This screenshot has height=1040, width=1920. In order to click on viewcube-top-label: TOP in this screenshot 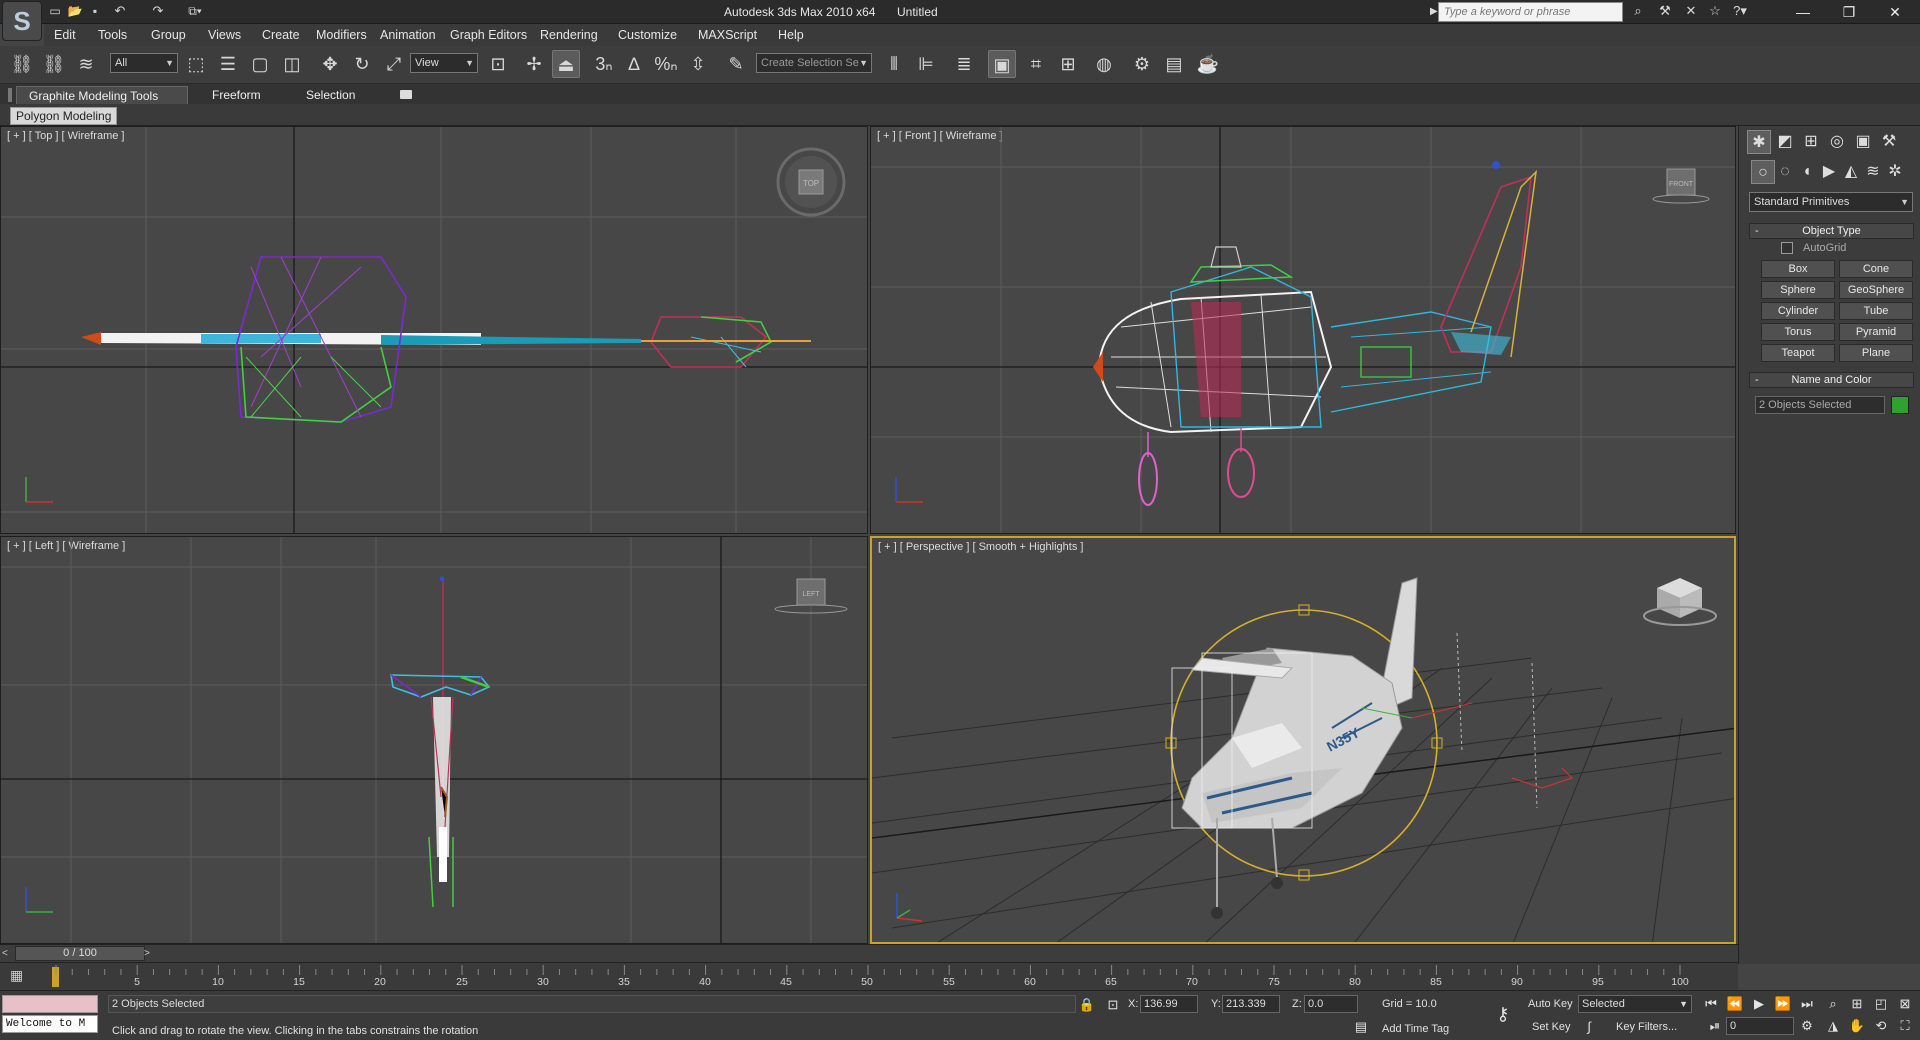, I will do `click(811, 183)`.